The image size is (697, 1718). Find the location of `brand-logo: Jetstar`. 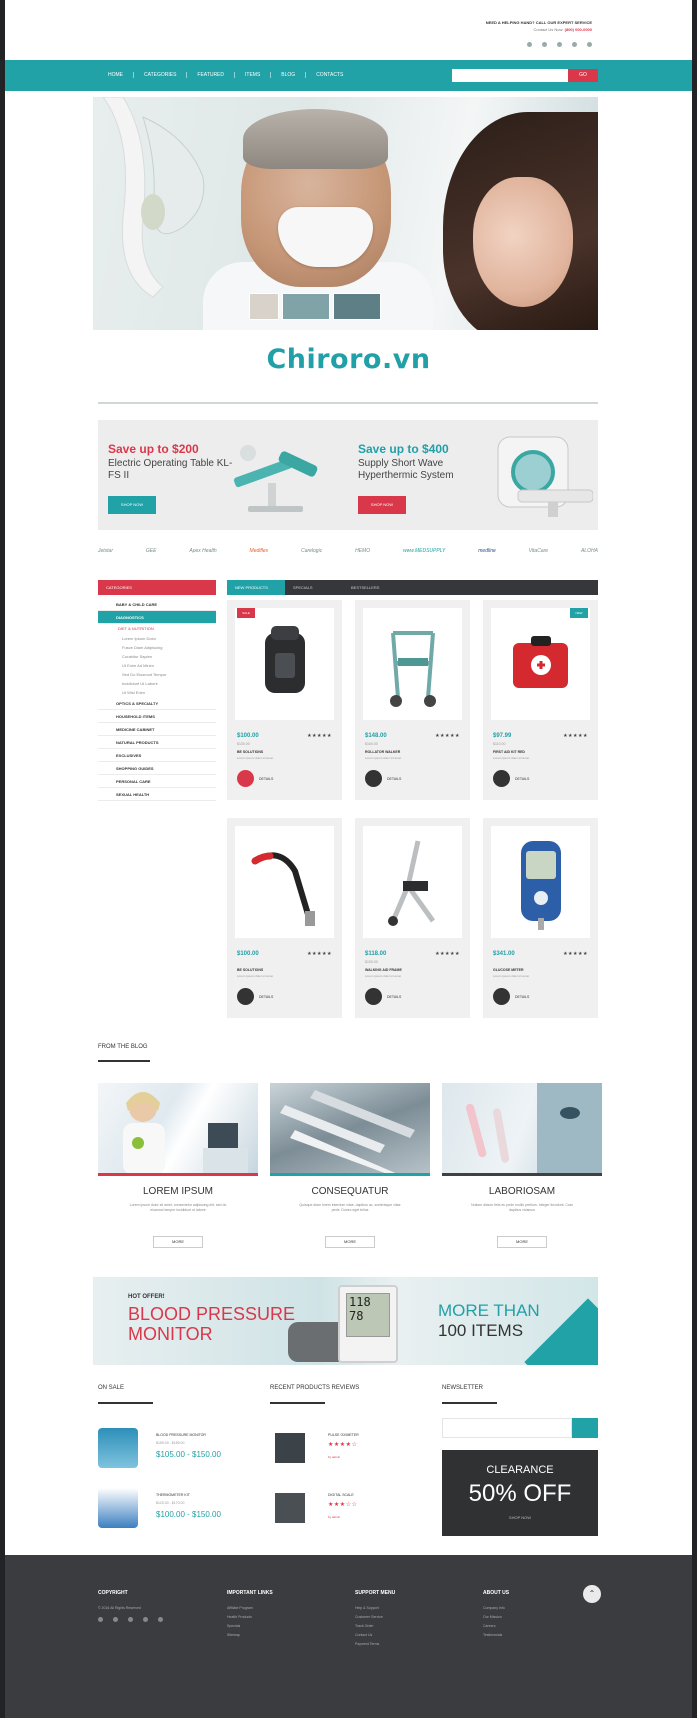

brand-logo: Jetstar is located at coordinates (105, 551).